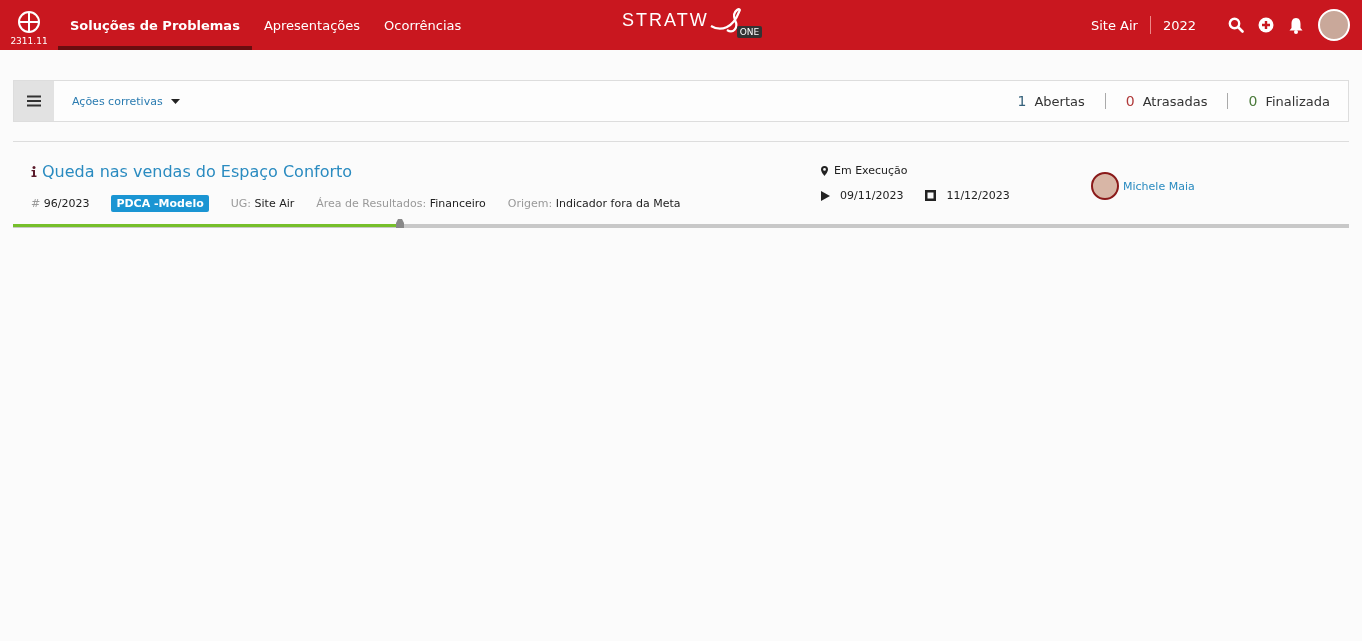 The image size is (1362, 641). I want to click on location-pin-icon, so click(824, 170).